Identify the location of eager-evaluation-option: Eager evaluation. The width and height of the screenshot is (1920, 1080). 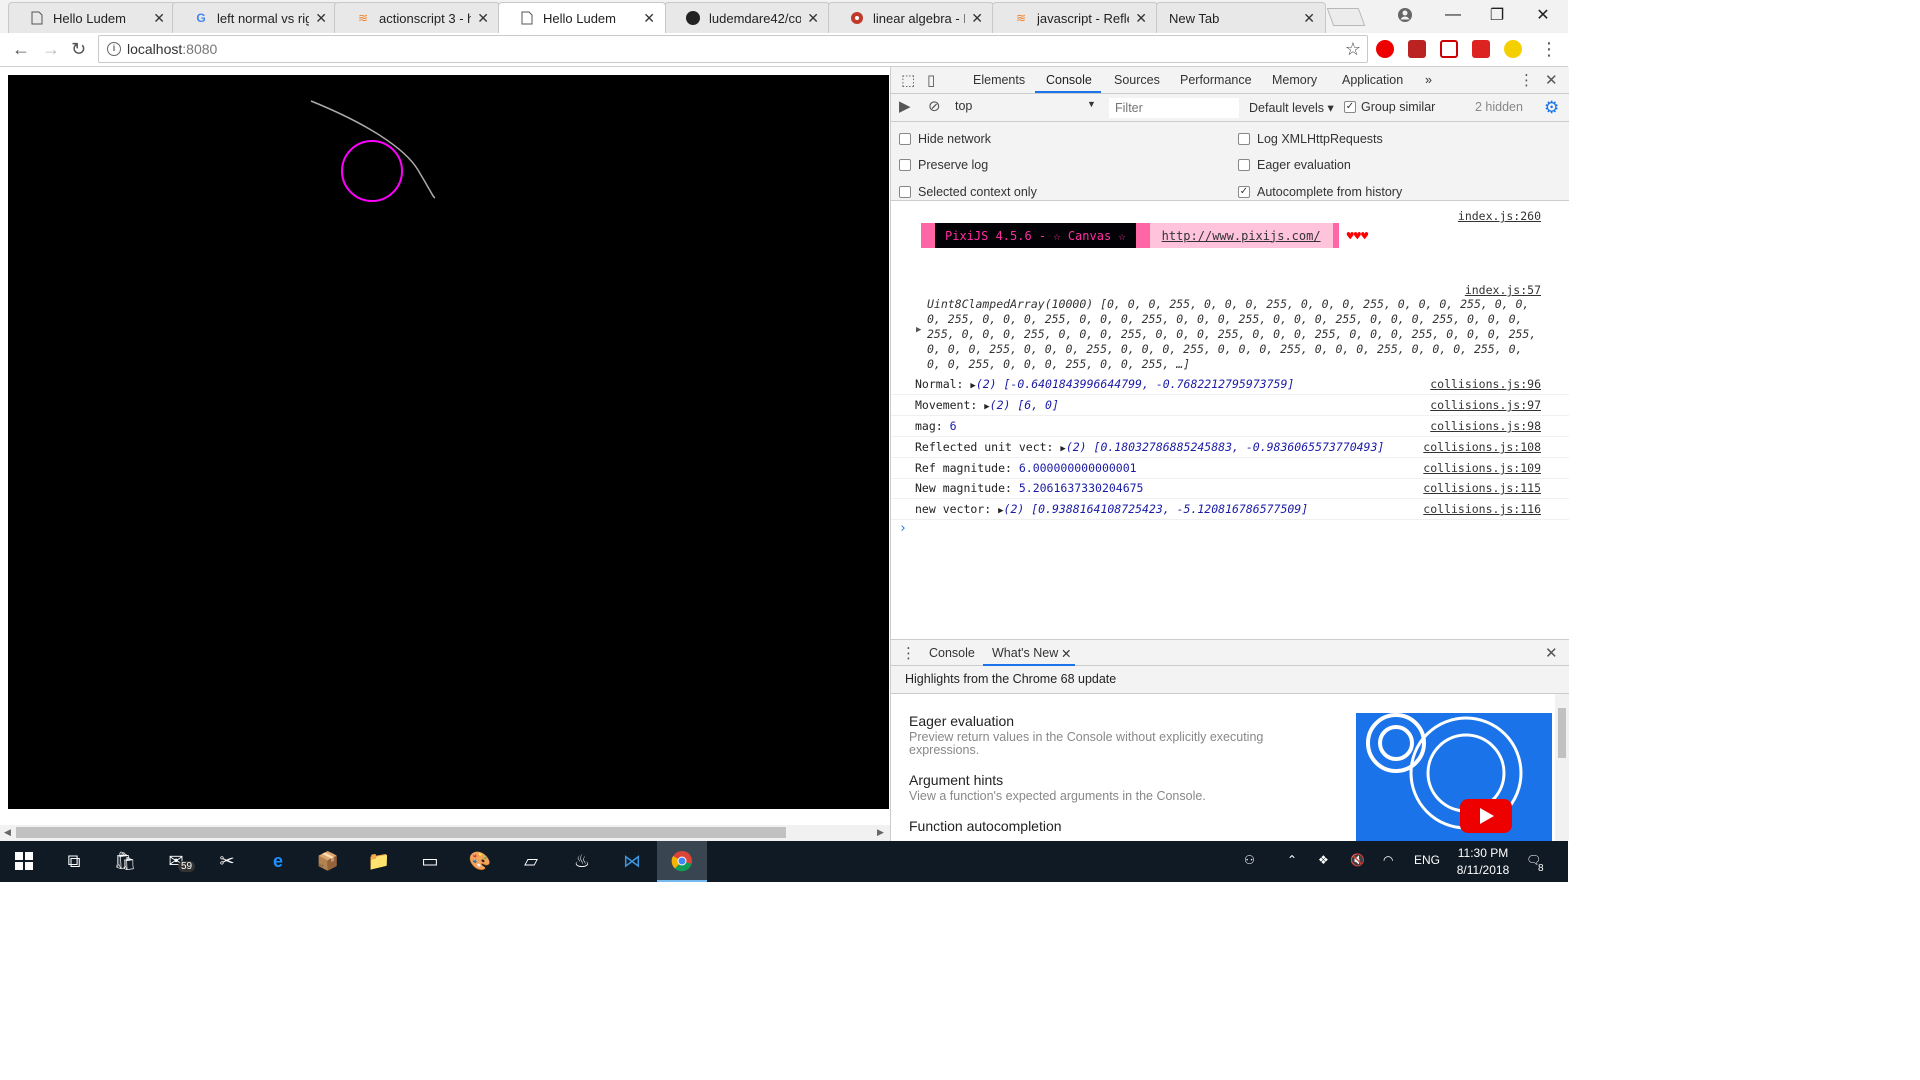
(1294, 165).